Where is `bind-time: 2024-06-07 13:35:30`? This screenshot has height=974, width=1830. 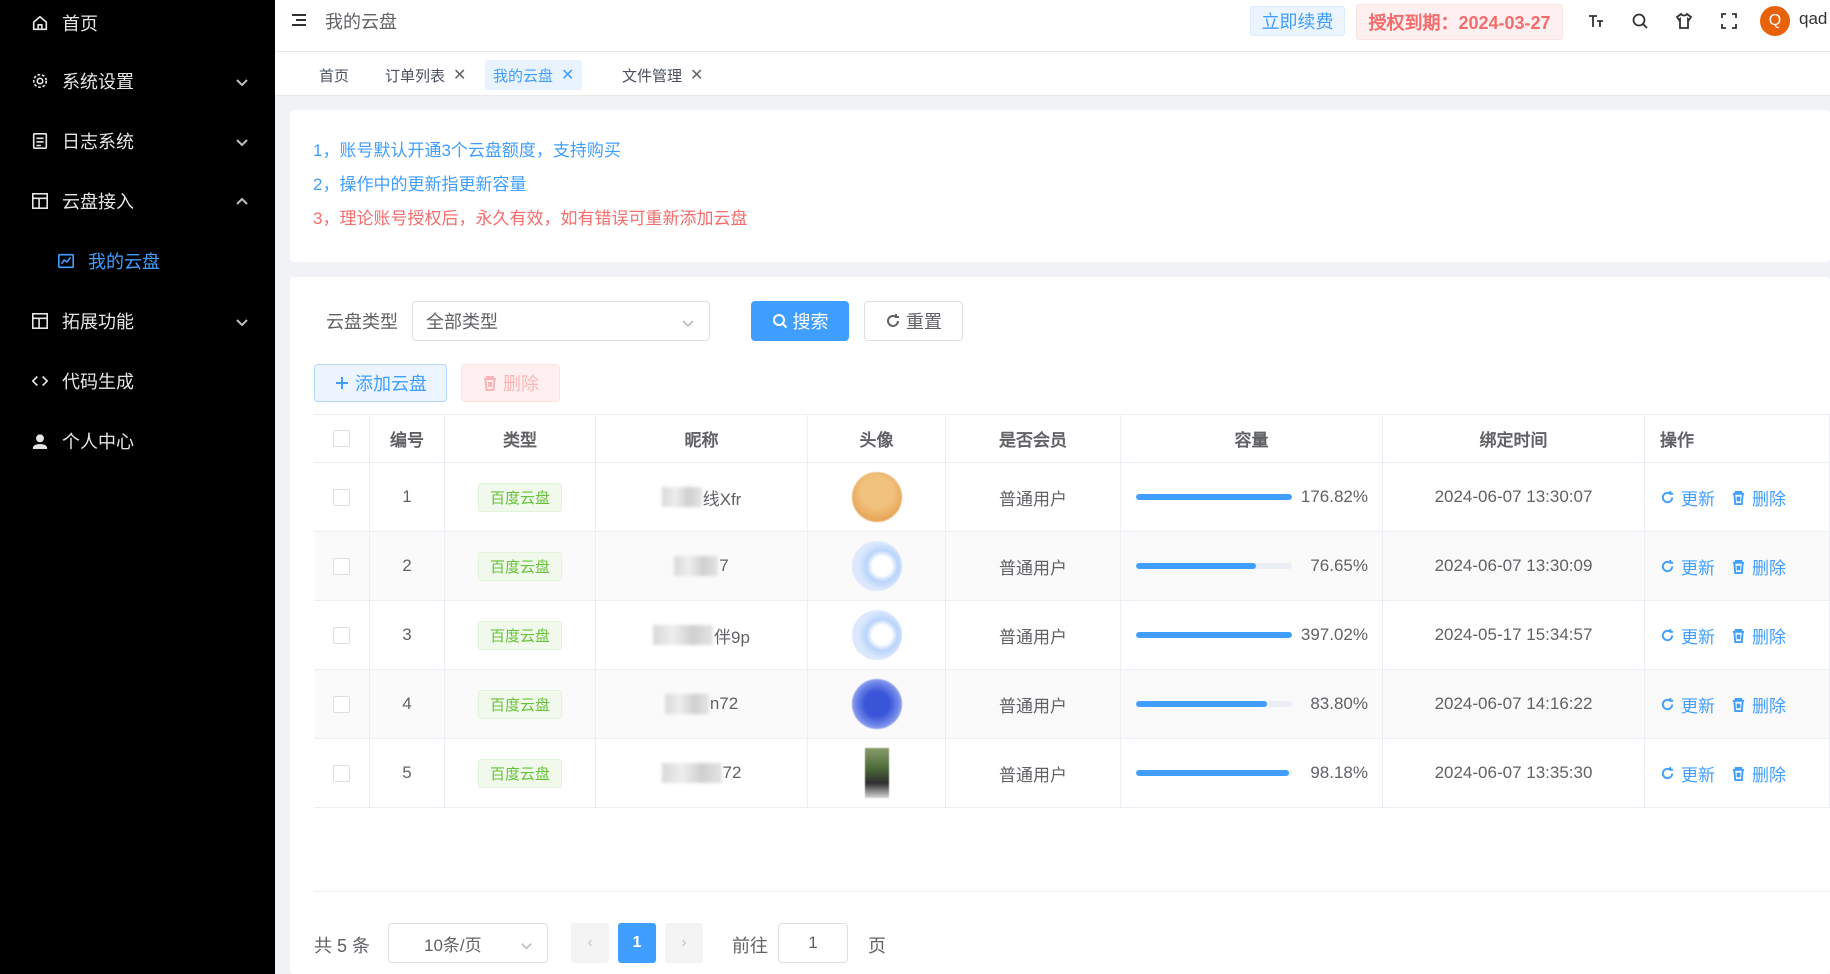
bind-time: 2024-06-07 13:35:30 is located at coordinates (1514, 773).